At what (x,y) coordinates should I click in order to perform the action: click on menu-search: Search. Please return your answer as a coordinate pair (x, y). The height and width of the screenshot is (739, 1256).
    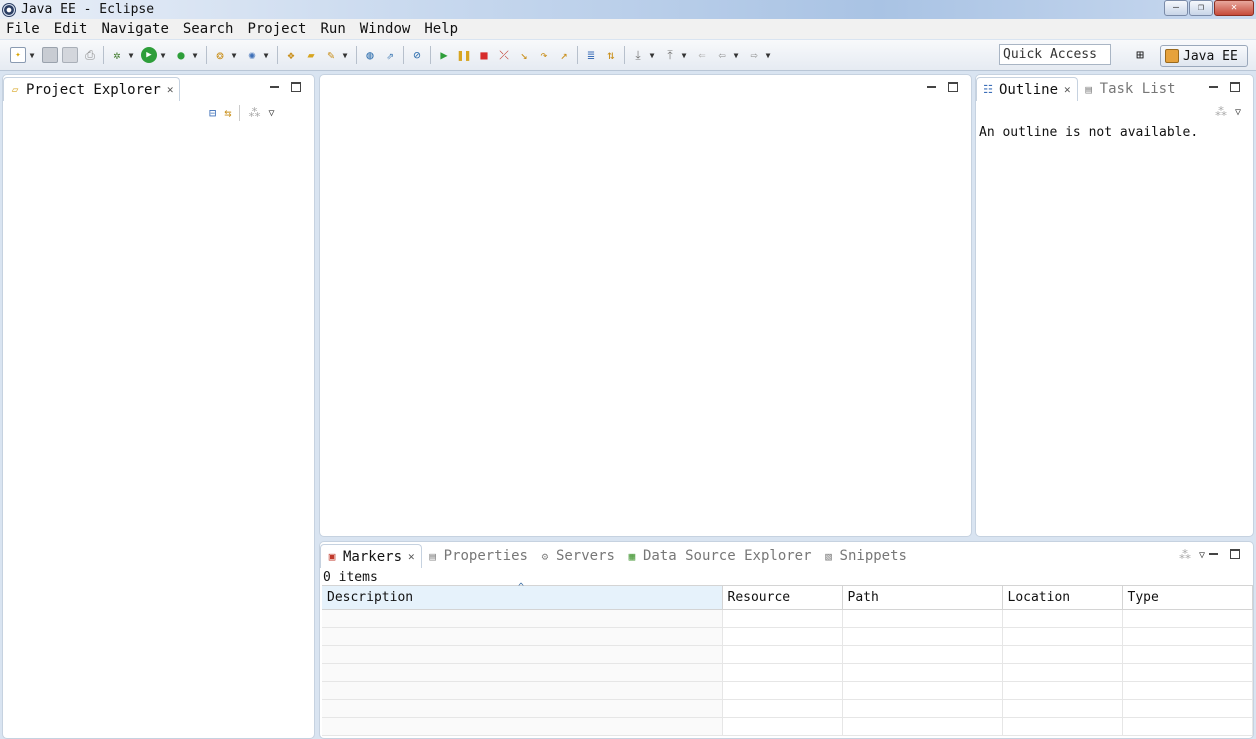
    Looking at the image, I should click on (208, 29).